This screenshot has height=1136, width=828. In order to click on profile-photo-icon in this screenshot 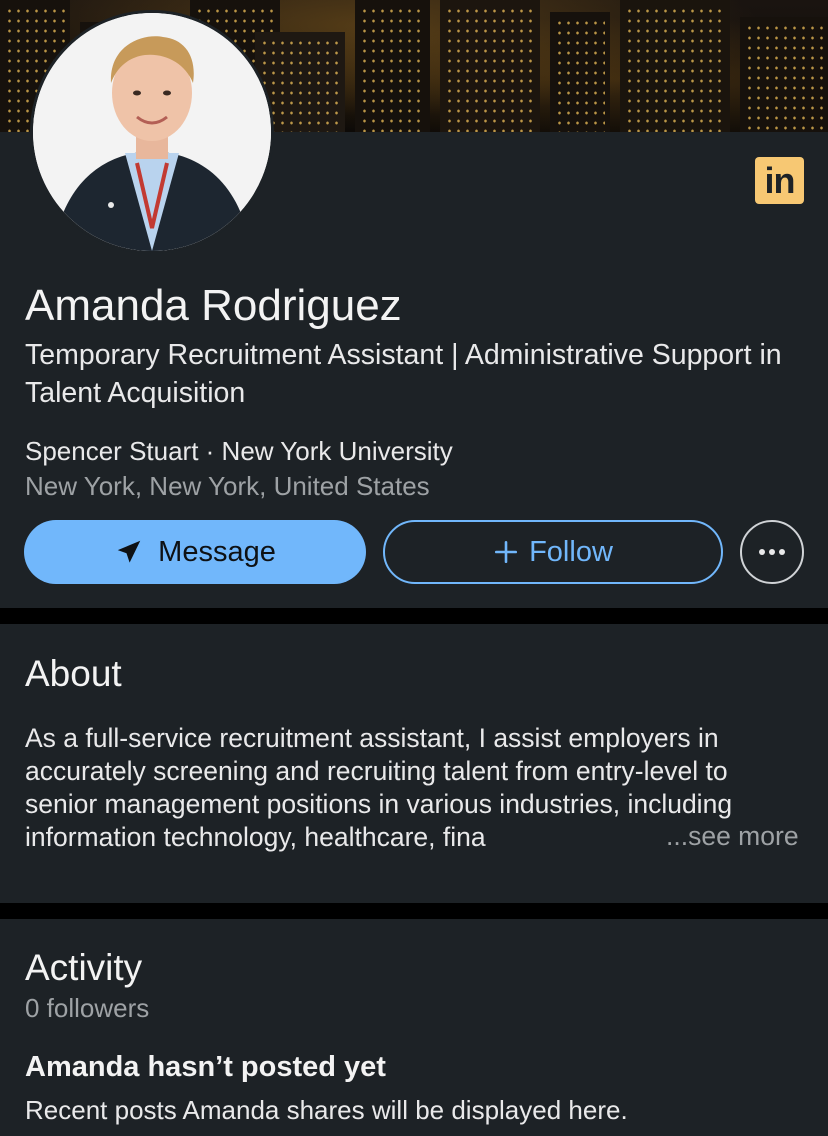, I will do `click(152, 132)`.